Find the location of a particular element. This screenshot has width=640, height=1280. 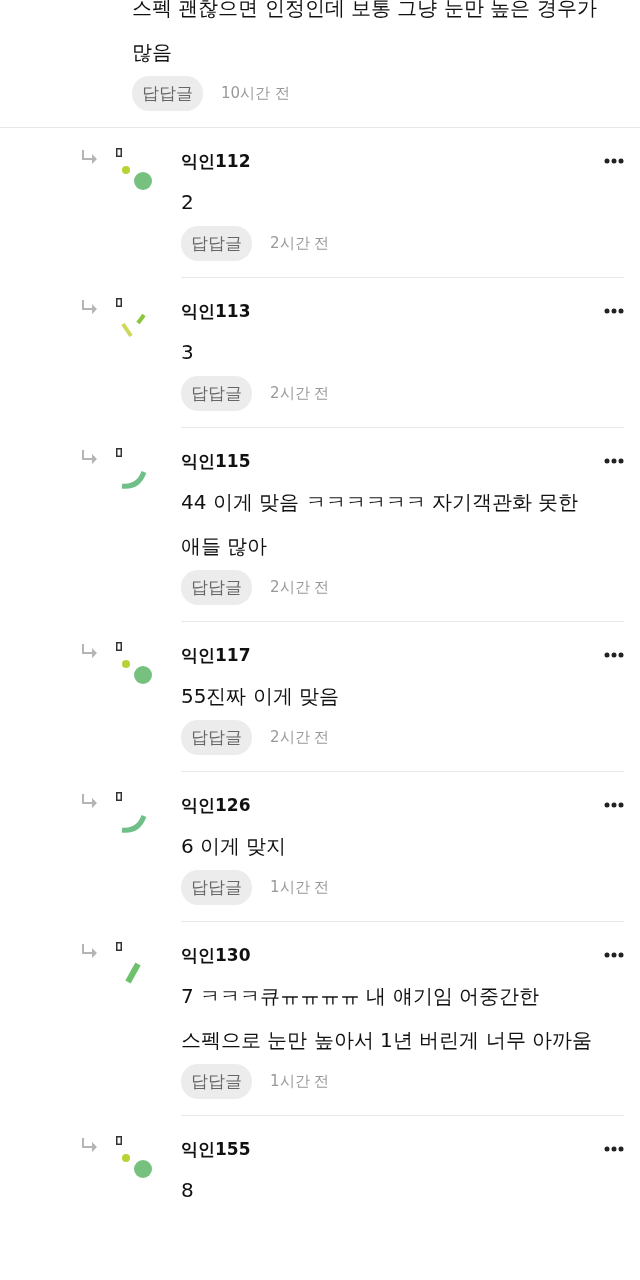

comment-text: 8 is located at coordinates (188, 1190).